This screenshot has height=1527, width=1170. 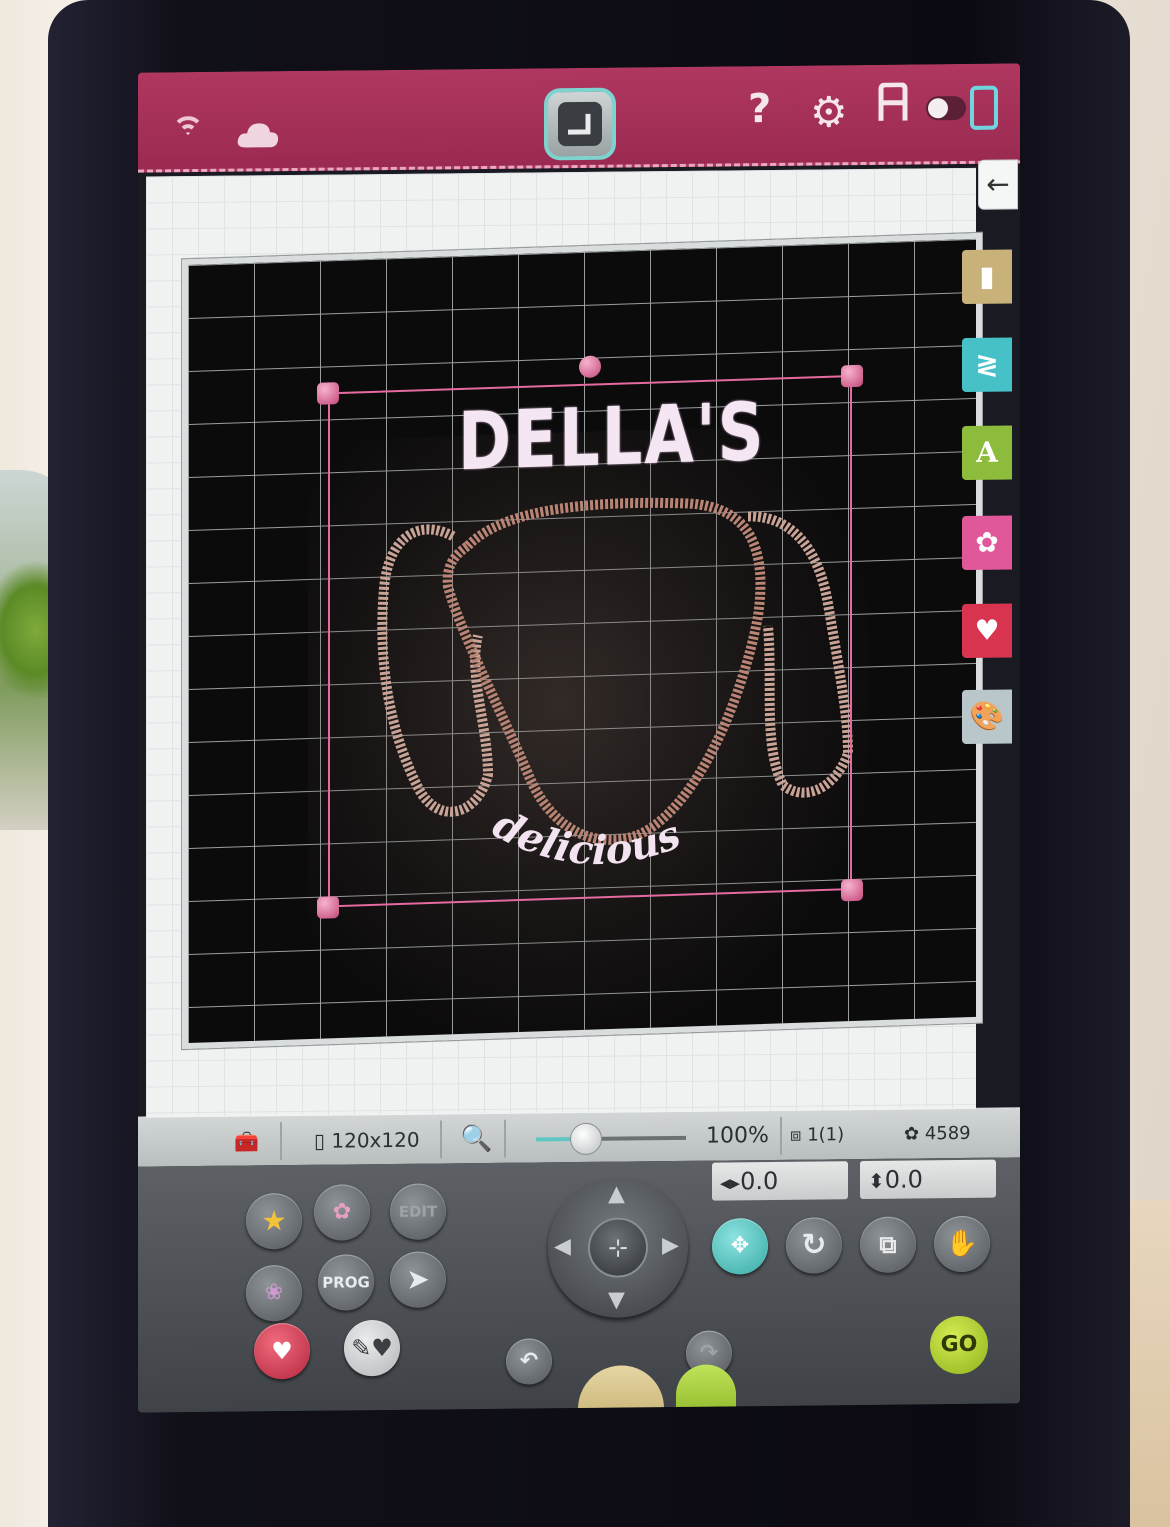 I want to click on design-edit-tools-button: ✿, so click(x=342, y=1212).